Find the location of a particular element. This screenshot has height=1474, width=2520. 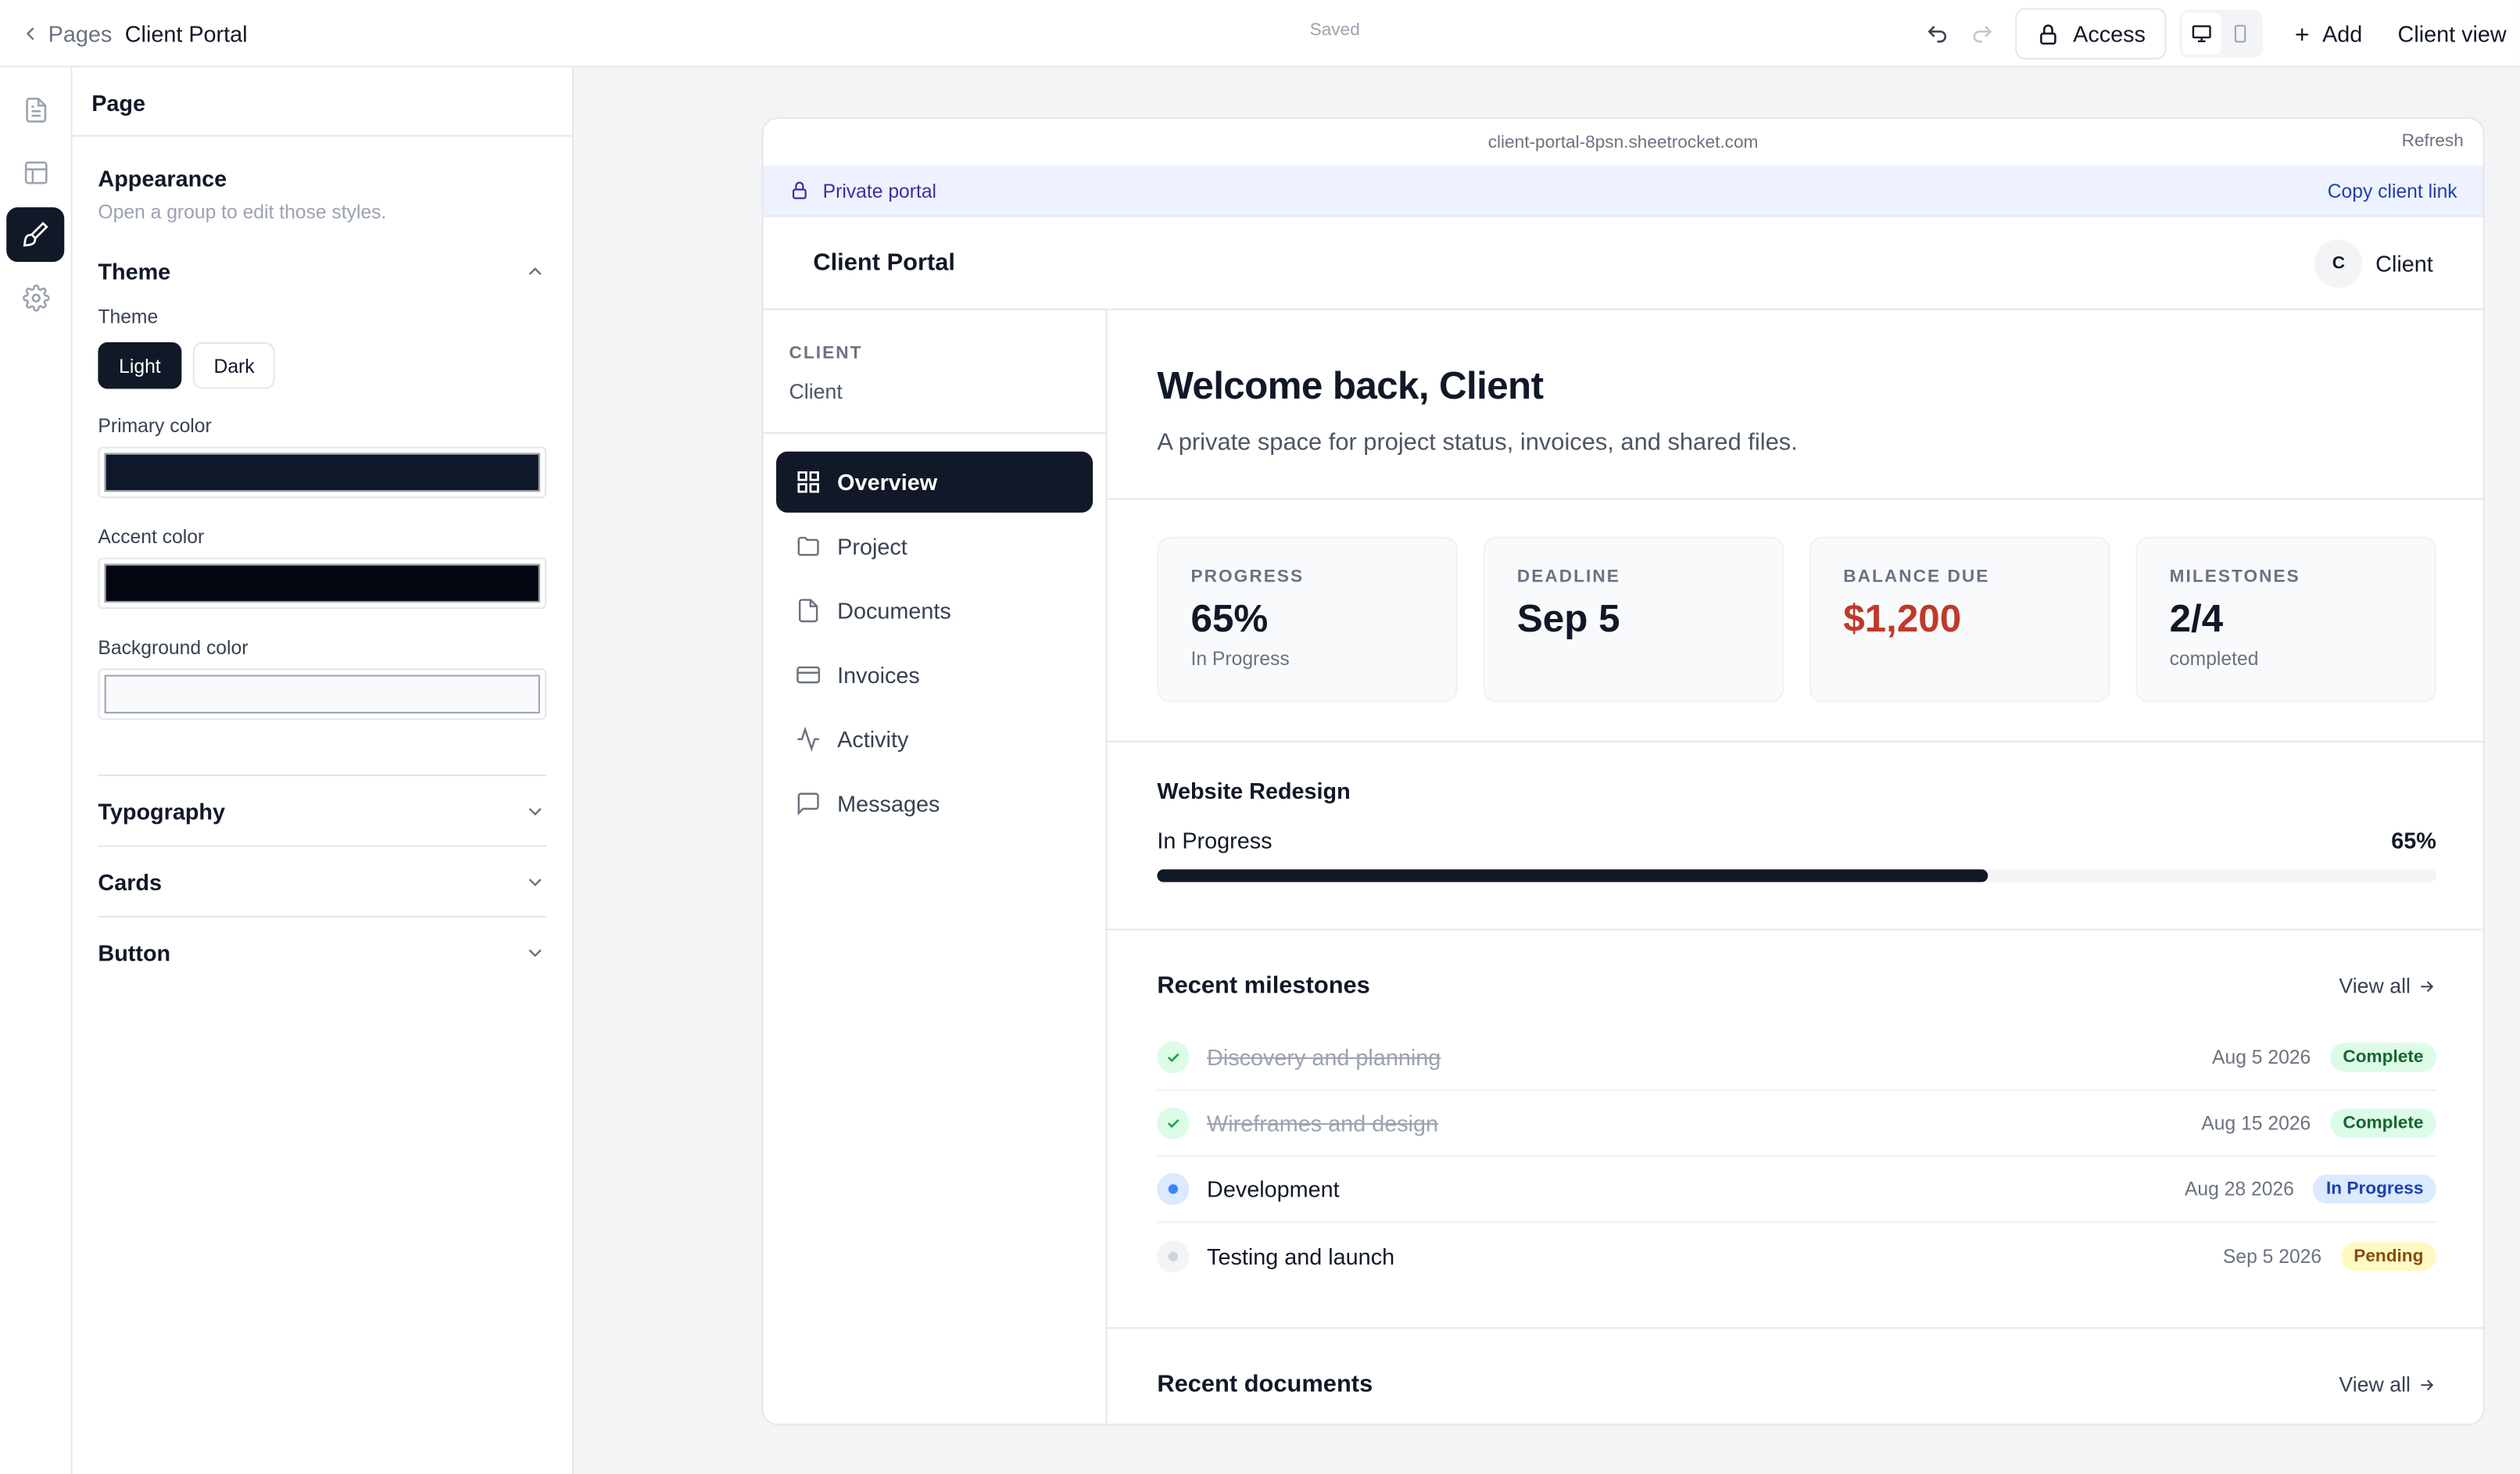

primary-color-label: Primary color is located at coordinates (155, 426).